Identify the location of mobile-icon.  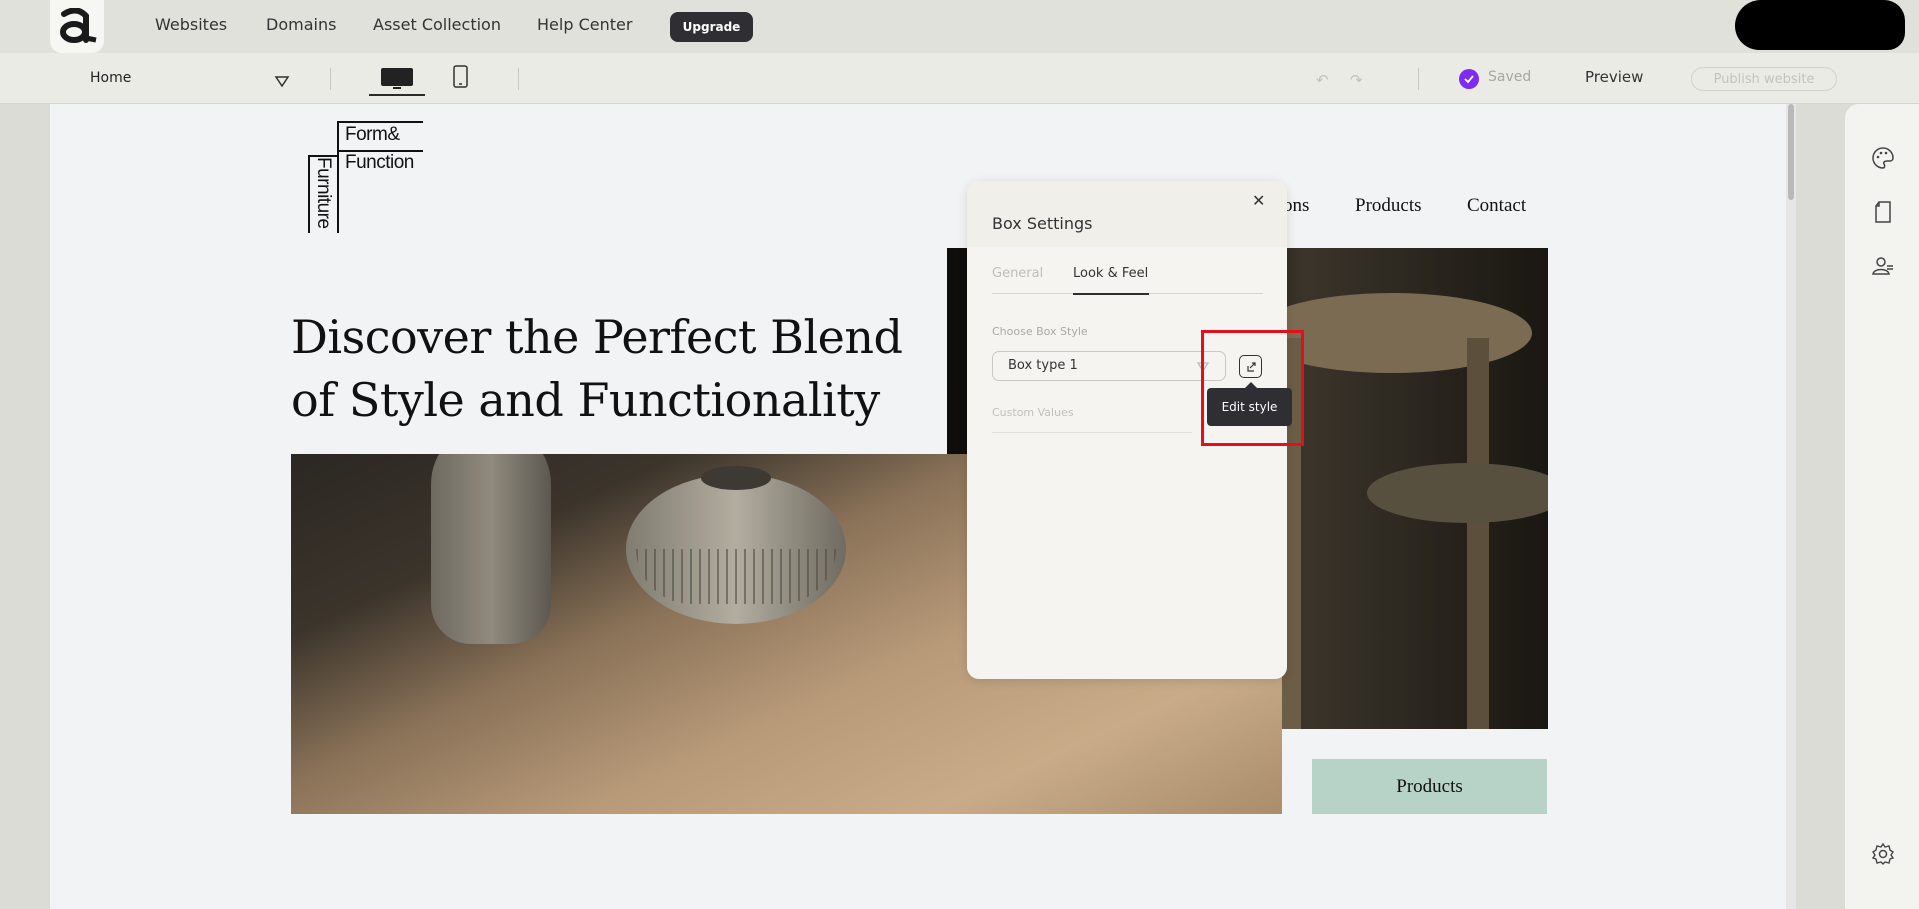
(461, 77).